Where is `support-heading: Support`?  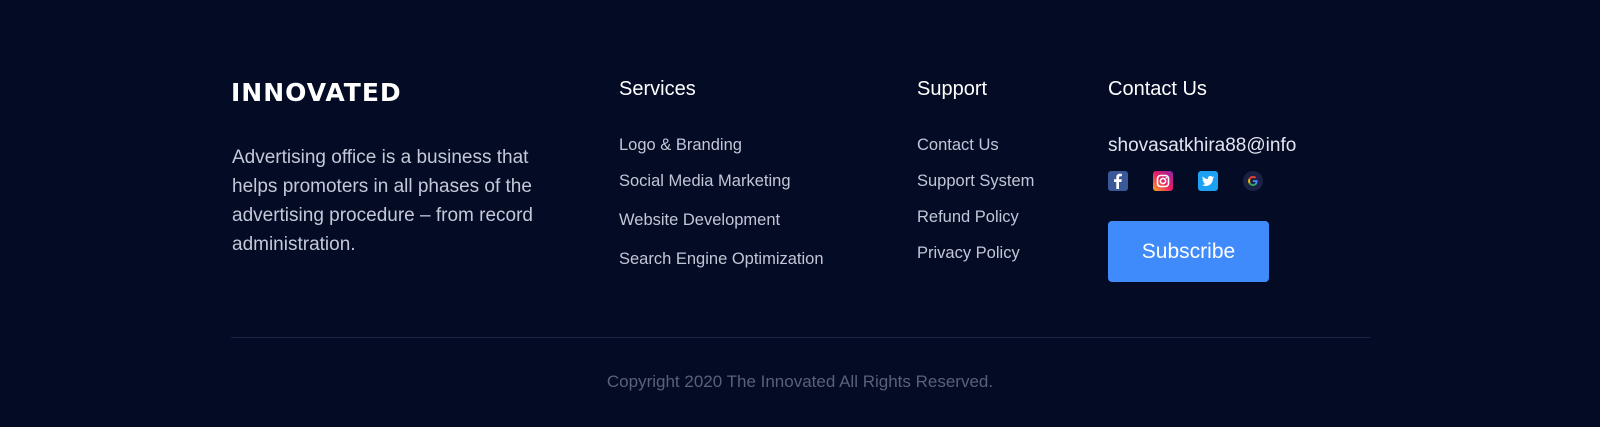
support-heading: Support is located at coordinates (952, 89).